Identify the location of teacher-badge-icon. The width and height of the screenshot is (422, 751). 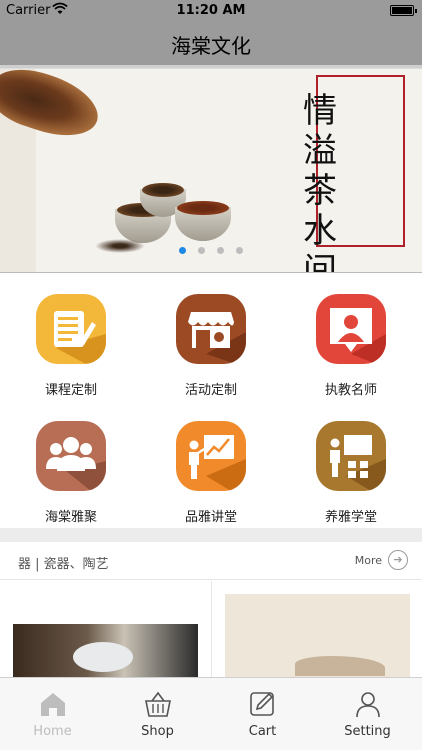
(351, 329).